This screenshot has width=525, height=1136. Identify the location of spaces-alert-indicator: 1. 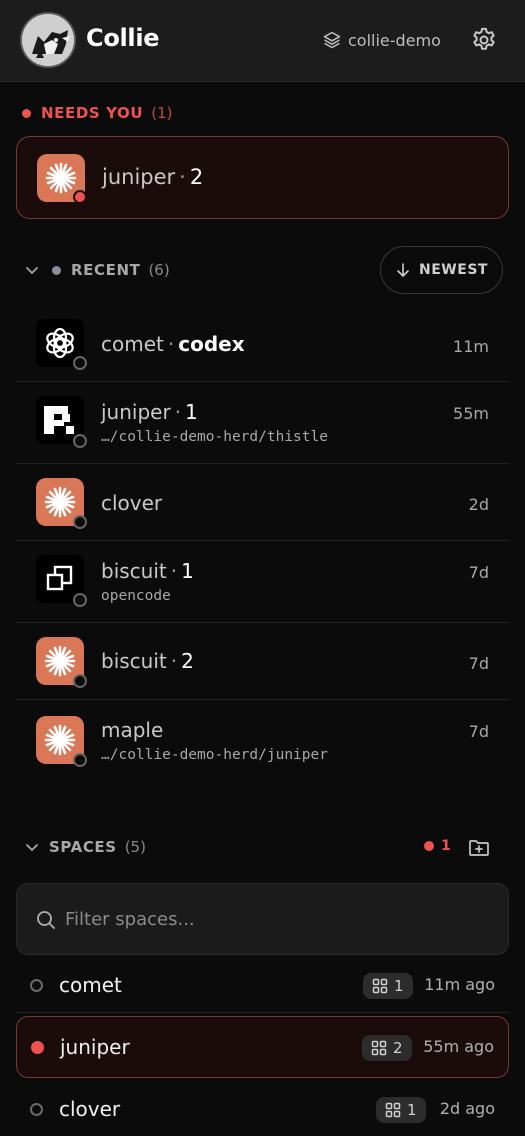
(437, 846).